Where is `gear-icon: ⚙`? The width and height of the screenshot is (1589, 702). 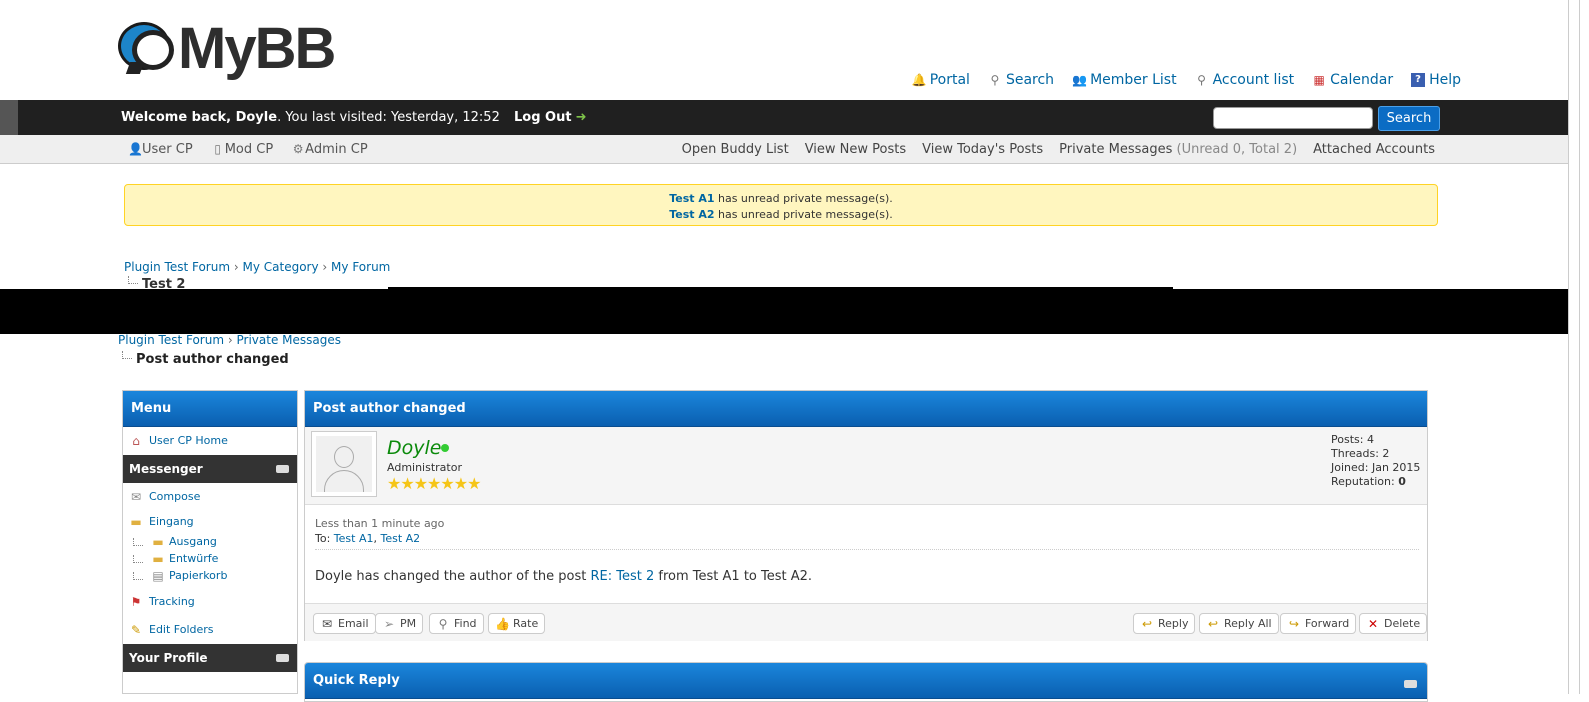 gear-icon: ⚙ is located at coordinates (298, 149).